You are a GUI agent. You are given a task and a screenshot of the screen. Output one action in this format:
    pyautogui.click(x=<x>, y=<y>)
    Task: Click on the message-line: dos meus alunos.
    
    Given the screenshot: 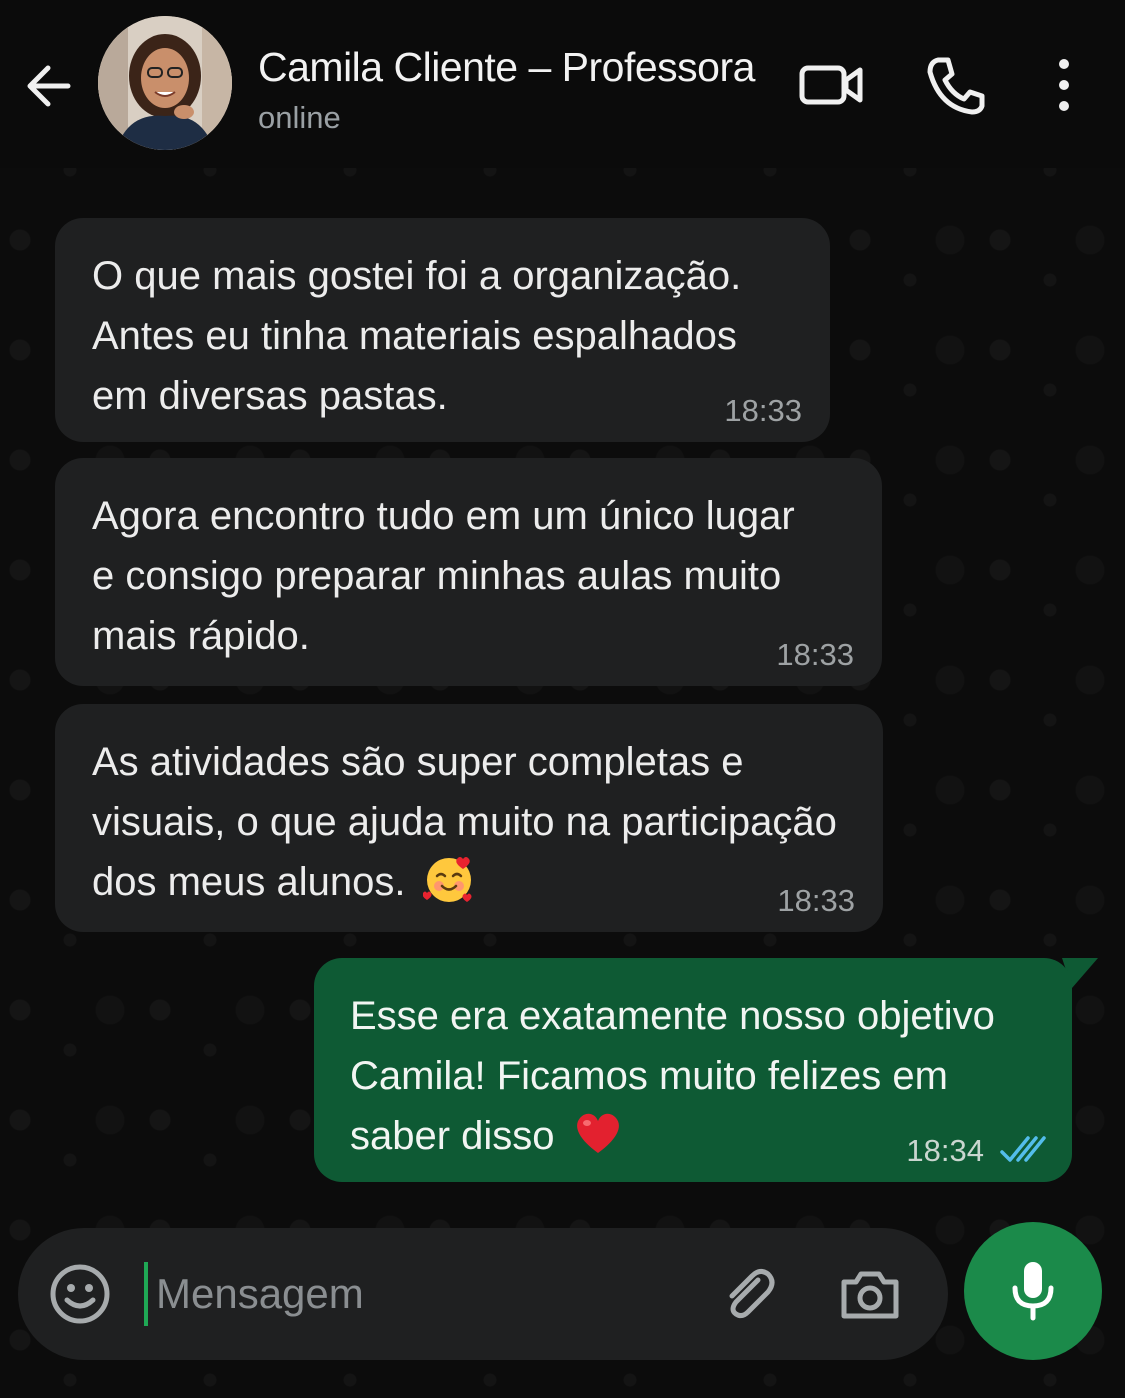 What is the action you would take?
    pyautogui.click(x=249, y=882)
    